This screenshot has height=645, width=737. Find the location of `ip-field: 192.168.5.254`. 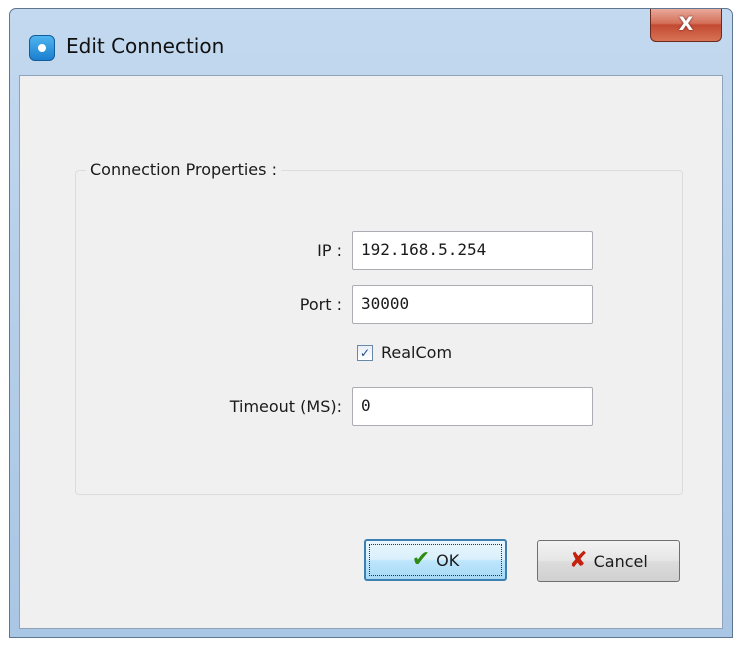

ip-field: 192.168.5.254 is located at coordinates (472, 250).